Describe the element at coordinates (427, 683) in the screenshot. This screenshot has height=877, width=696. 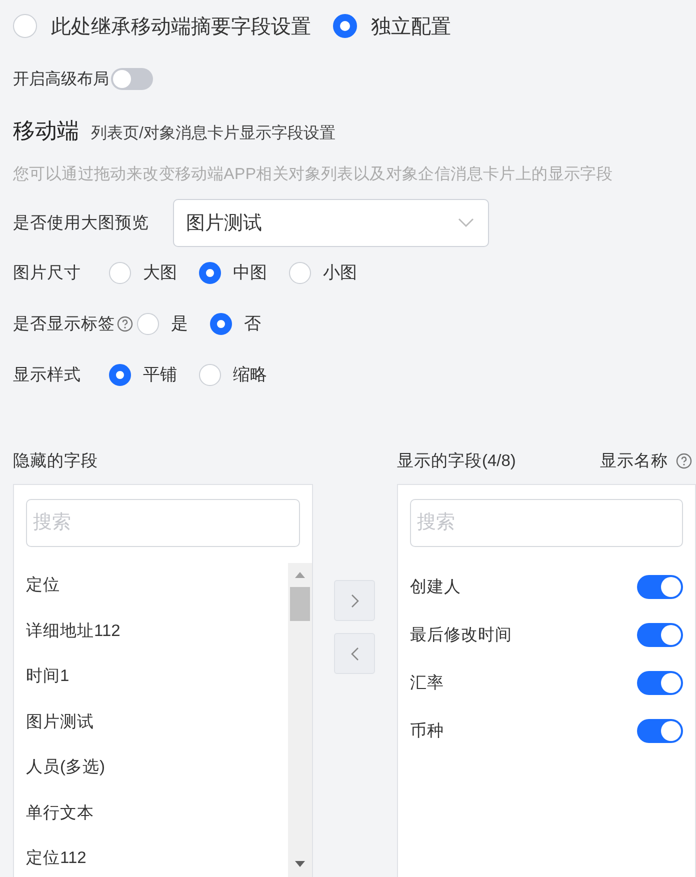
I see `field-item: 汇率` at that location.